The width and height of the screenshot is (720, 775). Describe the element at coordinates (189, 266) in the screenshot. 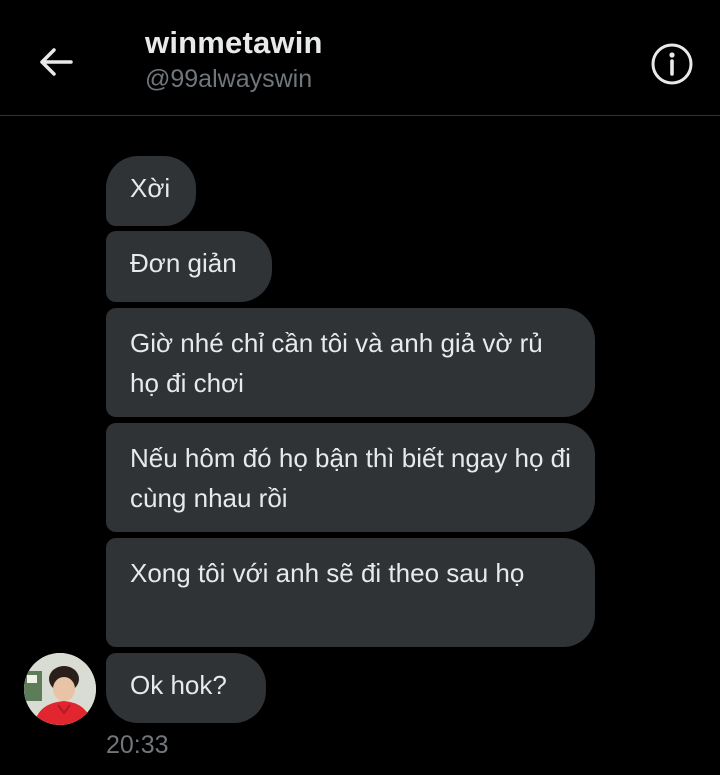

I see `message-bubble: Đơn giản` at that location.